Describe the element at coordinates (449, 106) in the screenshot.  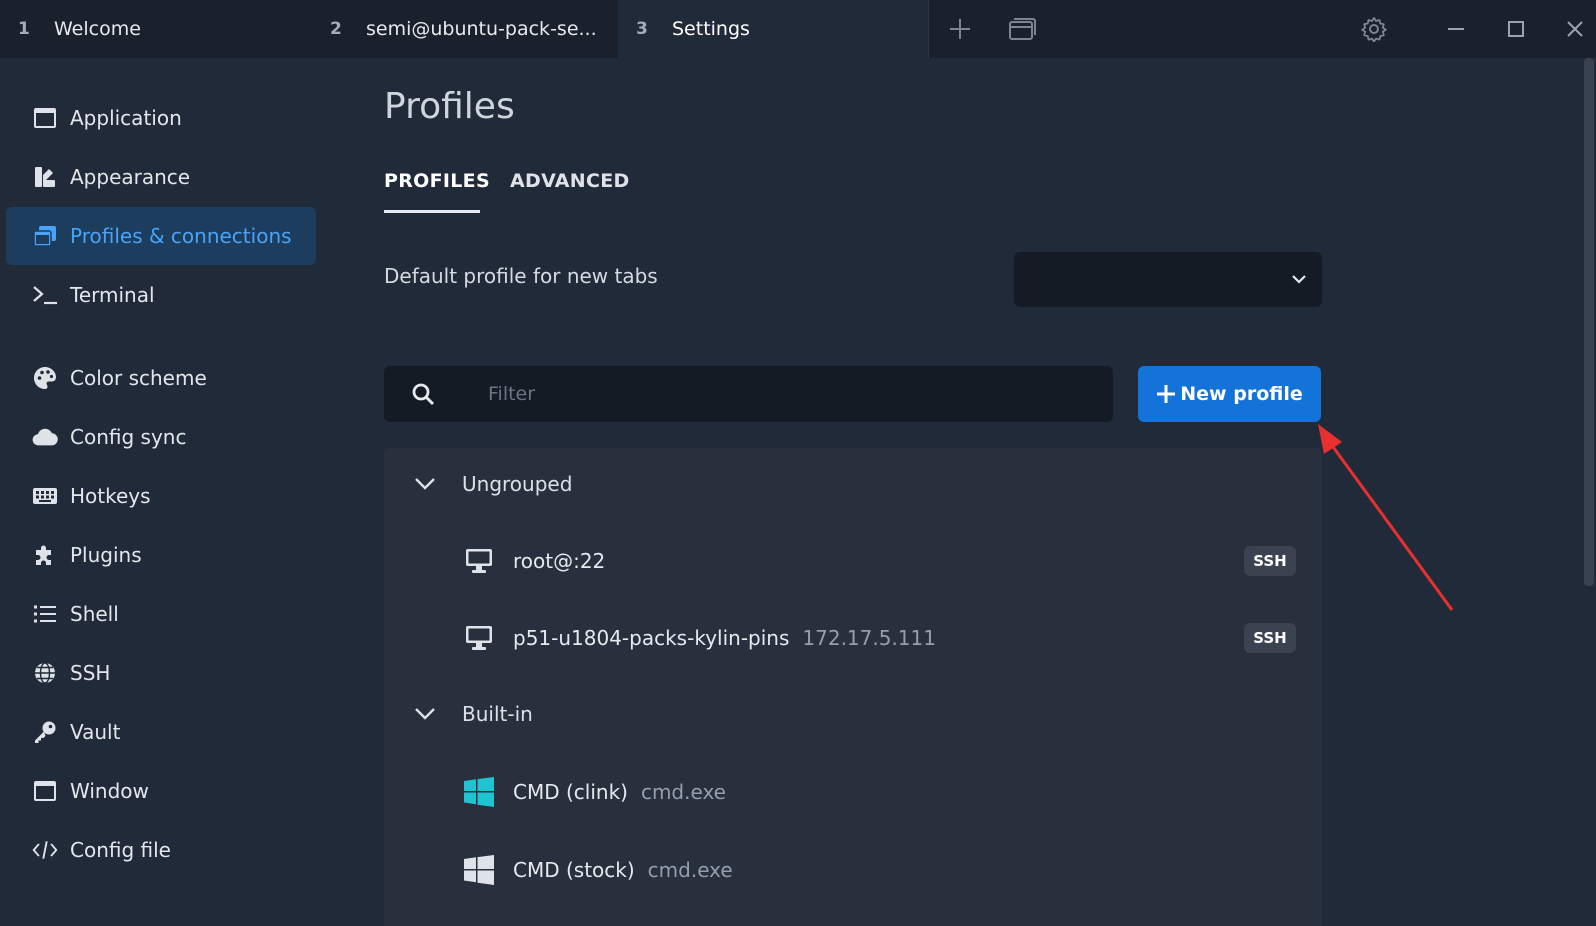
I see `page-title: Profiles` at that location.